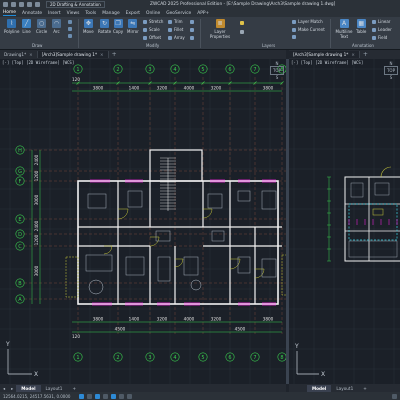 The image size is (400, 400). Describe the element at coordinates (11, 26) in the screenshot. I see `polyline-button: ⌇ Polyline` at that location.